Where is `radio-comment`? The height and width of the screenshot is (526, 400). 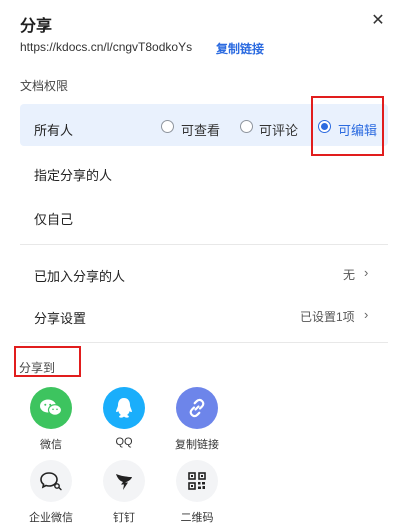 radio-comment is located at coordinates (246, 126).